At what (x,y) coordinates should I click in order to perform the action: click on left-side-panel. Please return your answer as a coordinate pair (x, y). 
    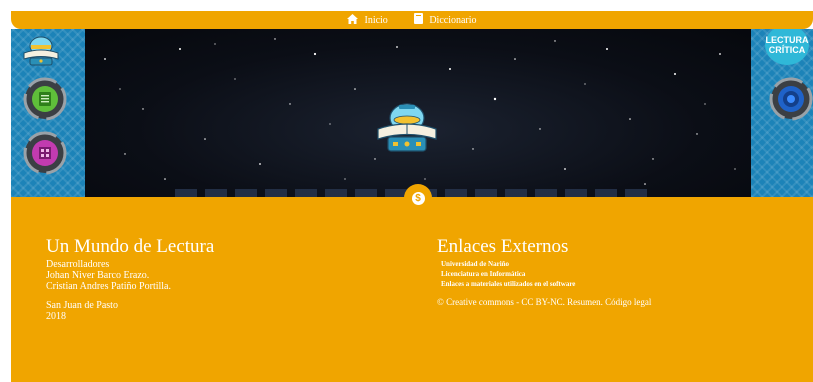
    Looking at the image, I should click on (48, 113).